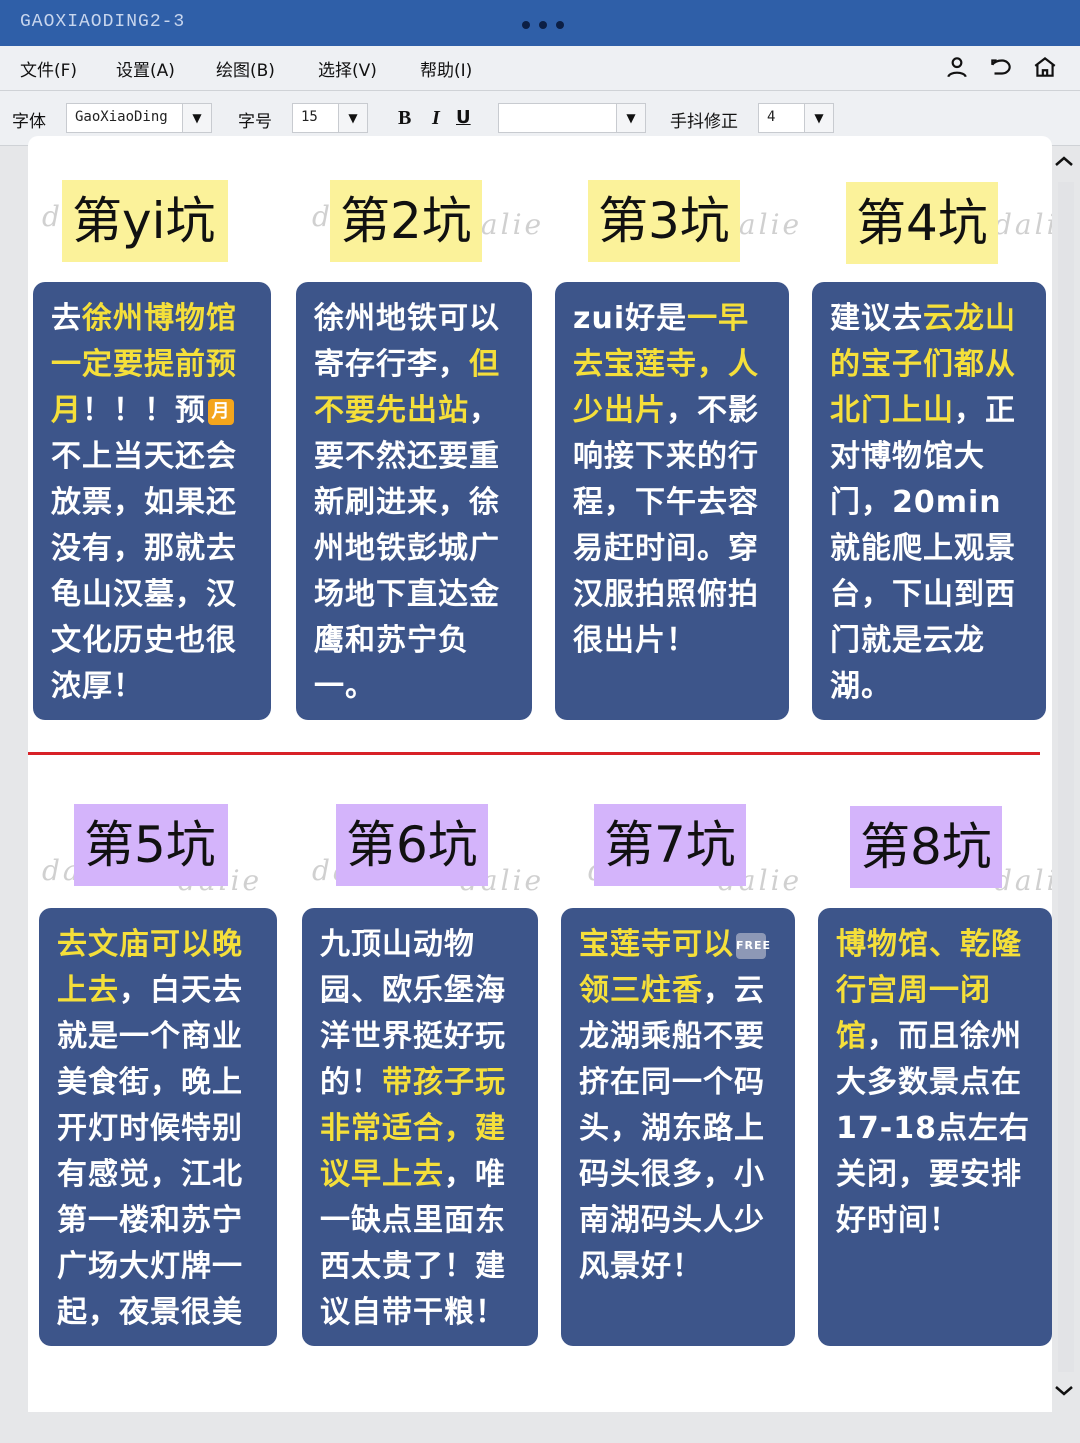 The height and width of the screenshot is (1443, 1080). Describe the element at coordinates (534, 753) in the screenshot. I see `row-divider` at that location.